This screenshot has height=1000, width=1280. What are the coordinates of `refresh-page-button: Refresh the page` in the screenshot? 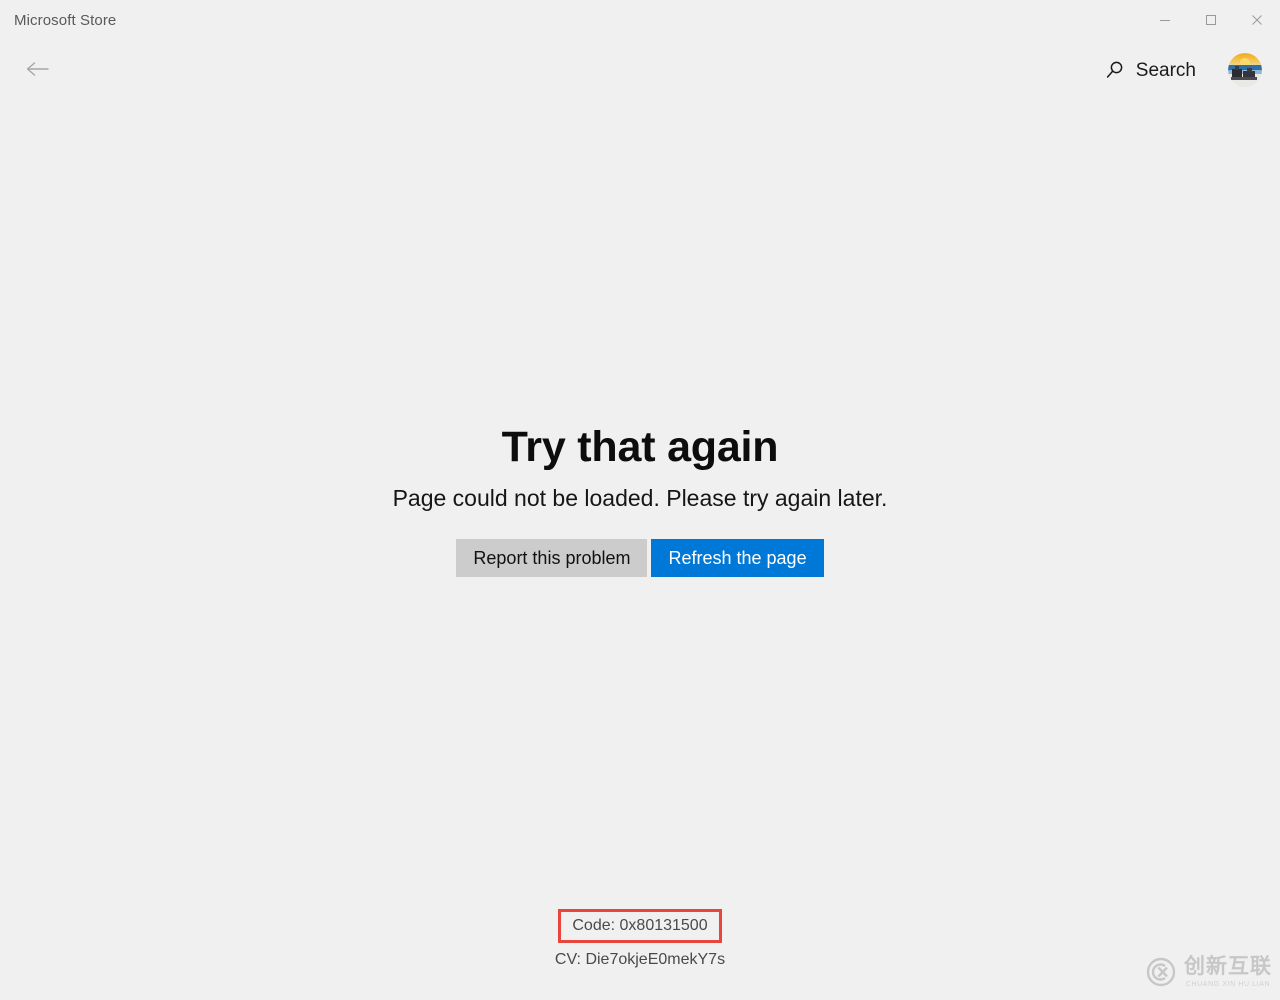 It's located at (737, 557).